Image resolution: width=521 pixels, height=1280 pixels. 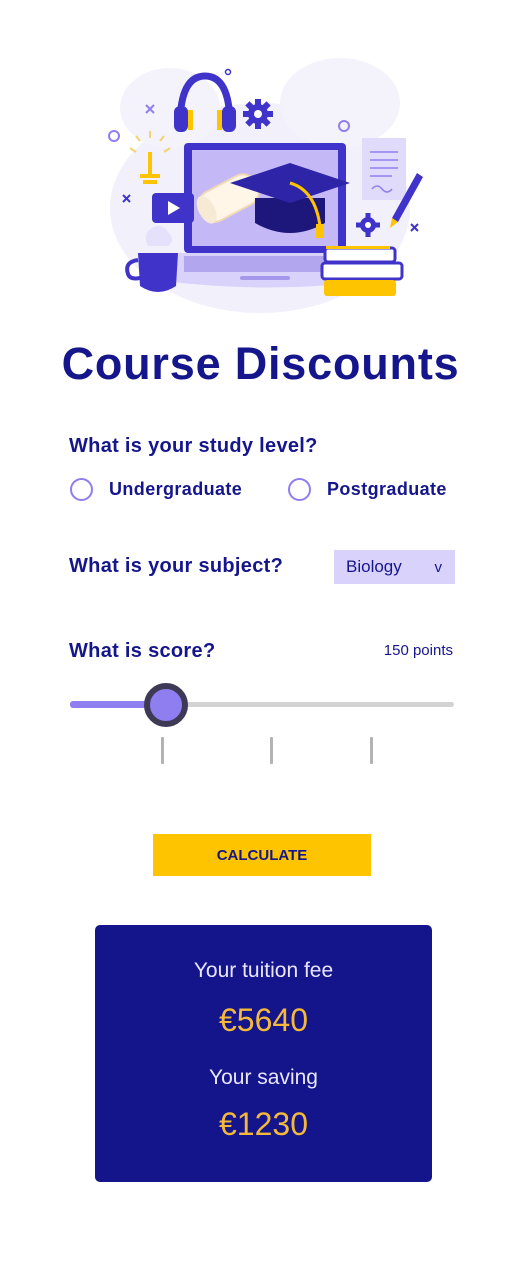 What do you see at coordinates (263, 1124) in the screenshot?
I see `saving-value: €1230` at bounding box center [263, 1124].